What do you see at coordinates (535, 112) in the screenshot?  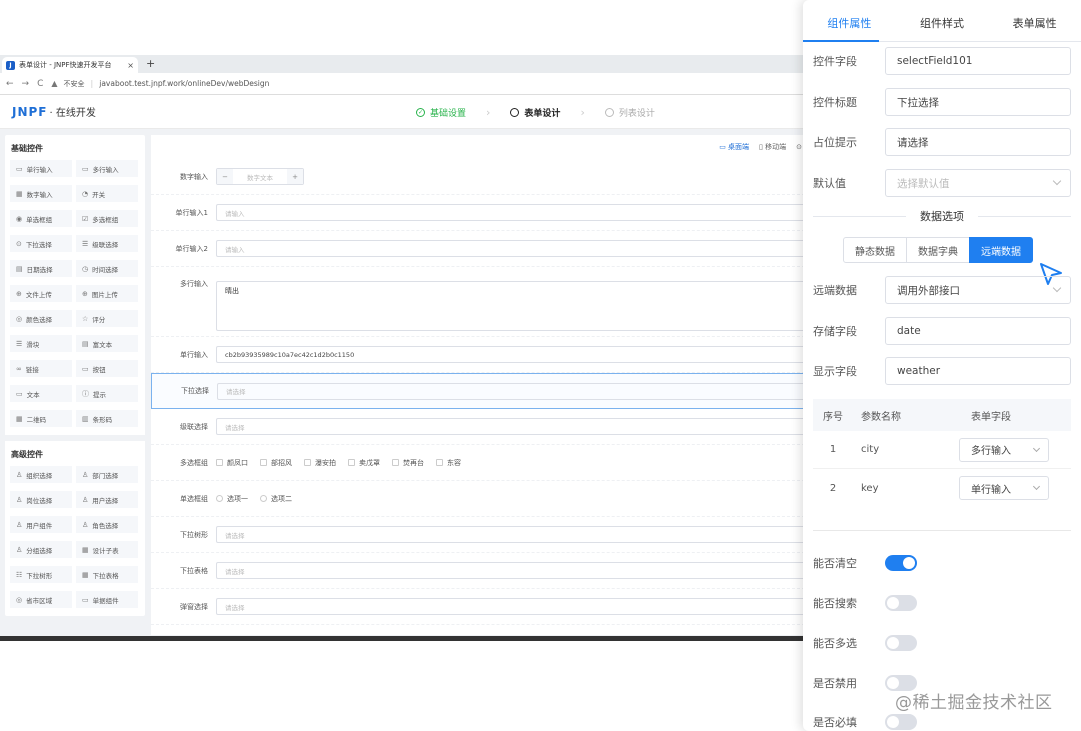 I see `step-form-design: 表单设计` at bounding box center [535, 112].